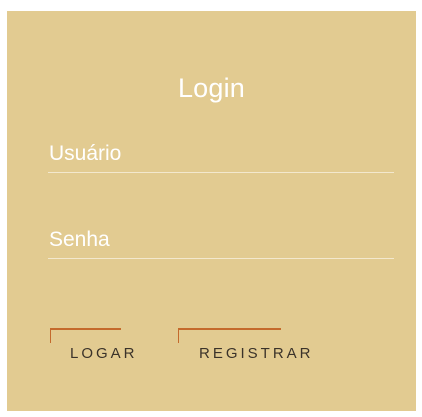  I want to click on login-button-accent-top, so click(85, 329).